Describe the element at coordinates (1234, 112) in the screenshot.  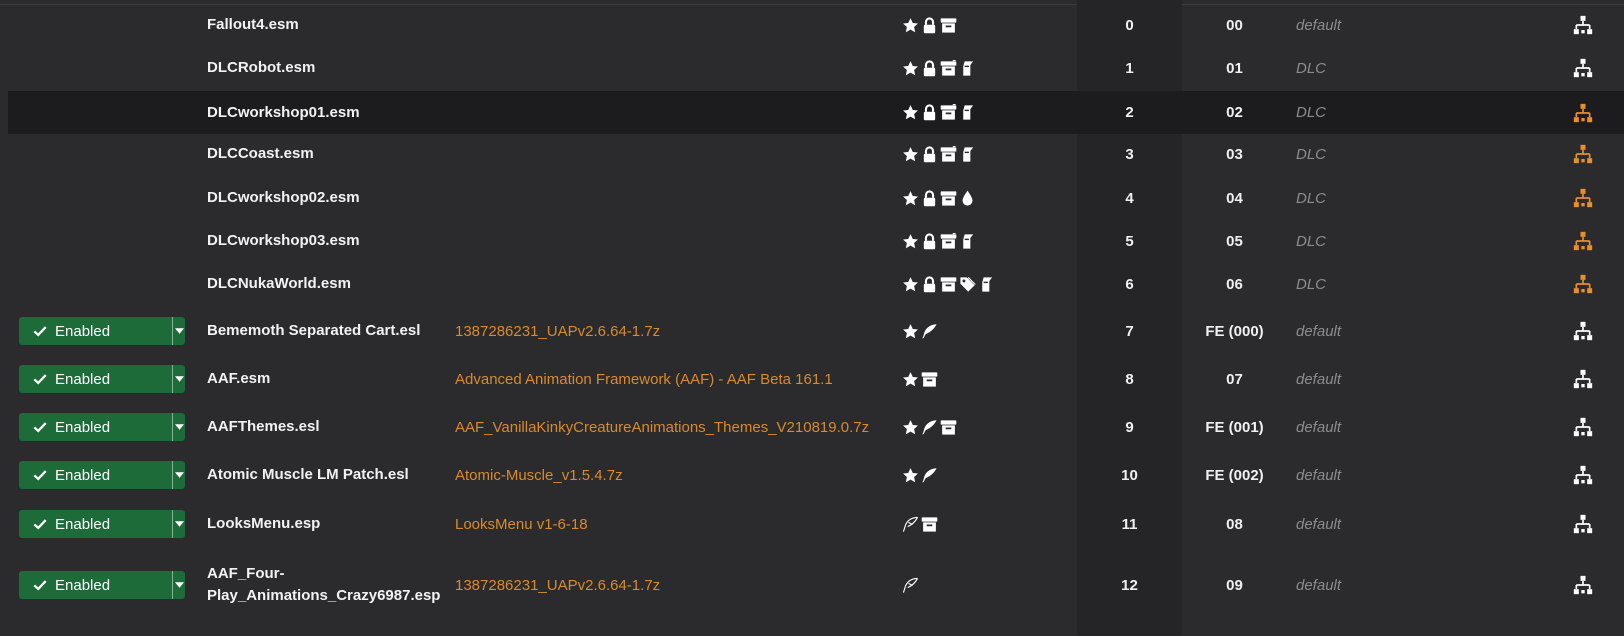
I see `mod-index-cell: 02` at that location.